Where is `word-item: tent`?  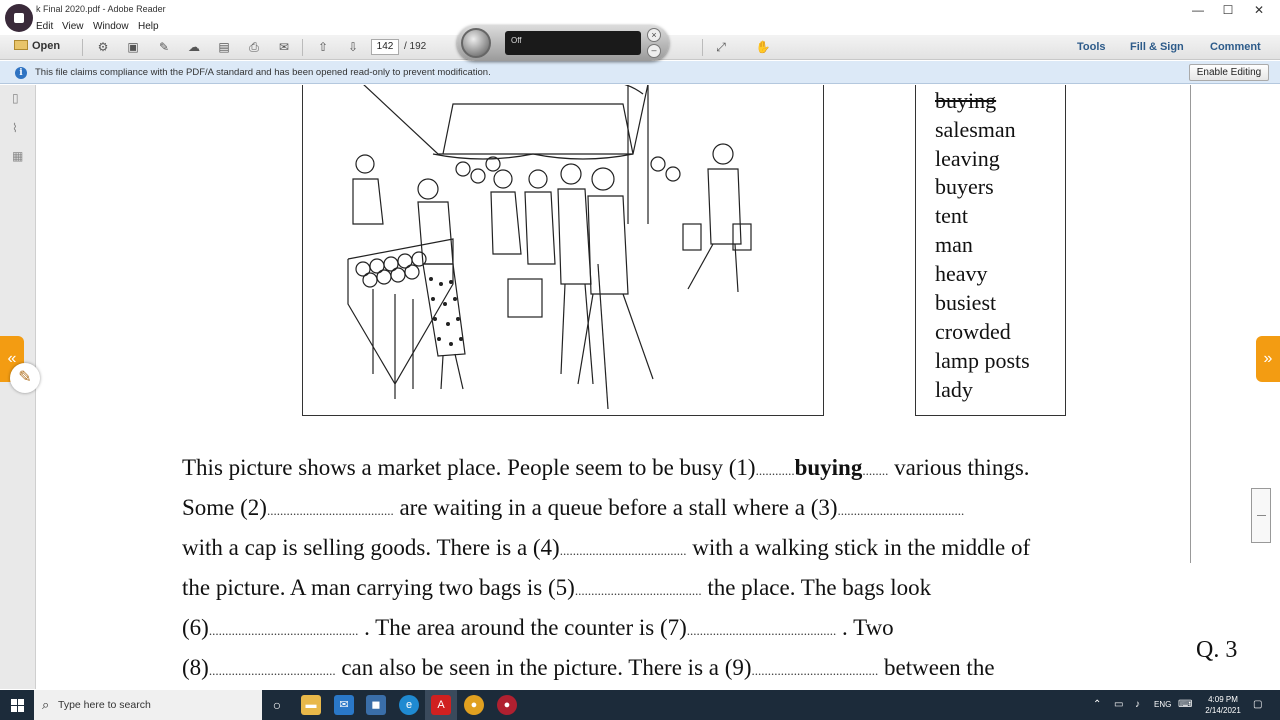 word-item: tent is located at coordinates (951, 215).